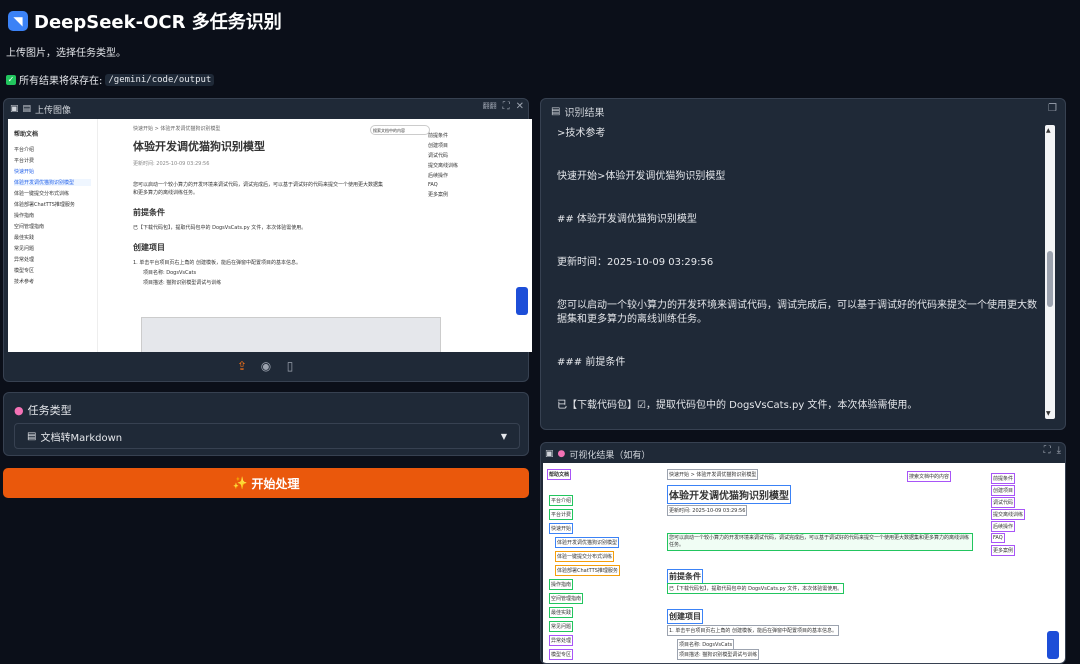  I want to click on scroll-down-icon: ▼, so click(1048, 413).